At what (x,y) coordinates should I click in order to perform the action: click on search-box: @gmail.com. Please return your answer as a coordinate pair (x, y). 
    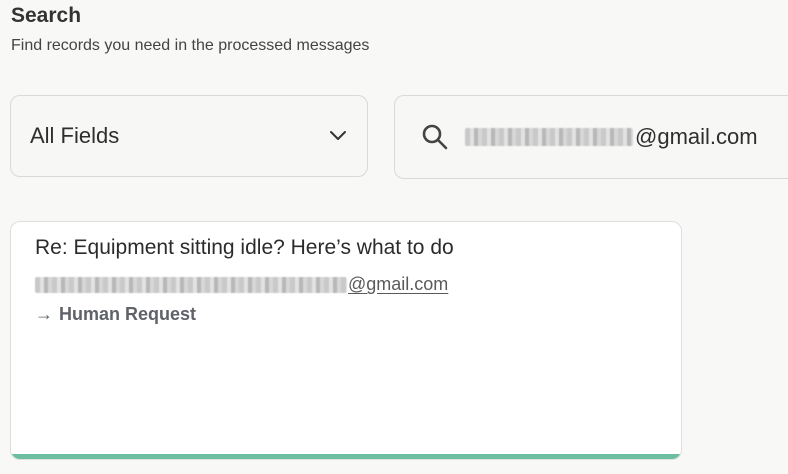
    Looking at the image, I should click on (591, 137).